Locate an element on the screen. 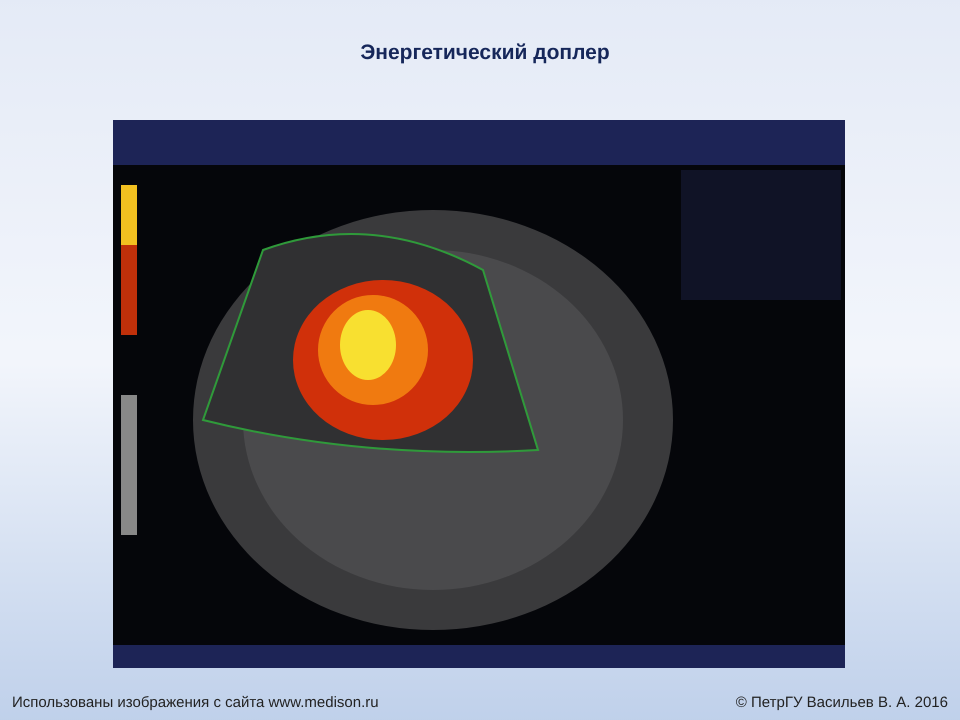  source-note: Использованы изображения с сайта www.medison.ru is located at coordinates (195, 702).